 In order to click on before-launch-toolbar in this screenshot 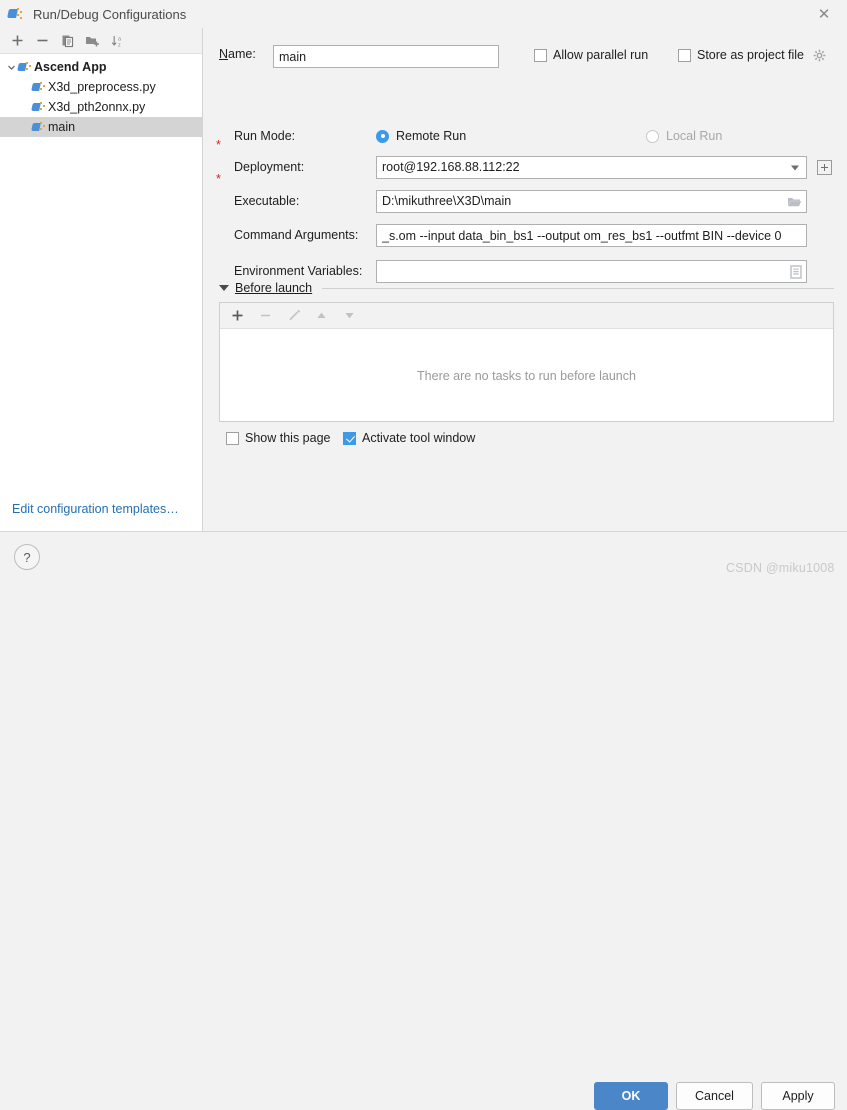, I will do `click(526, 316)`.